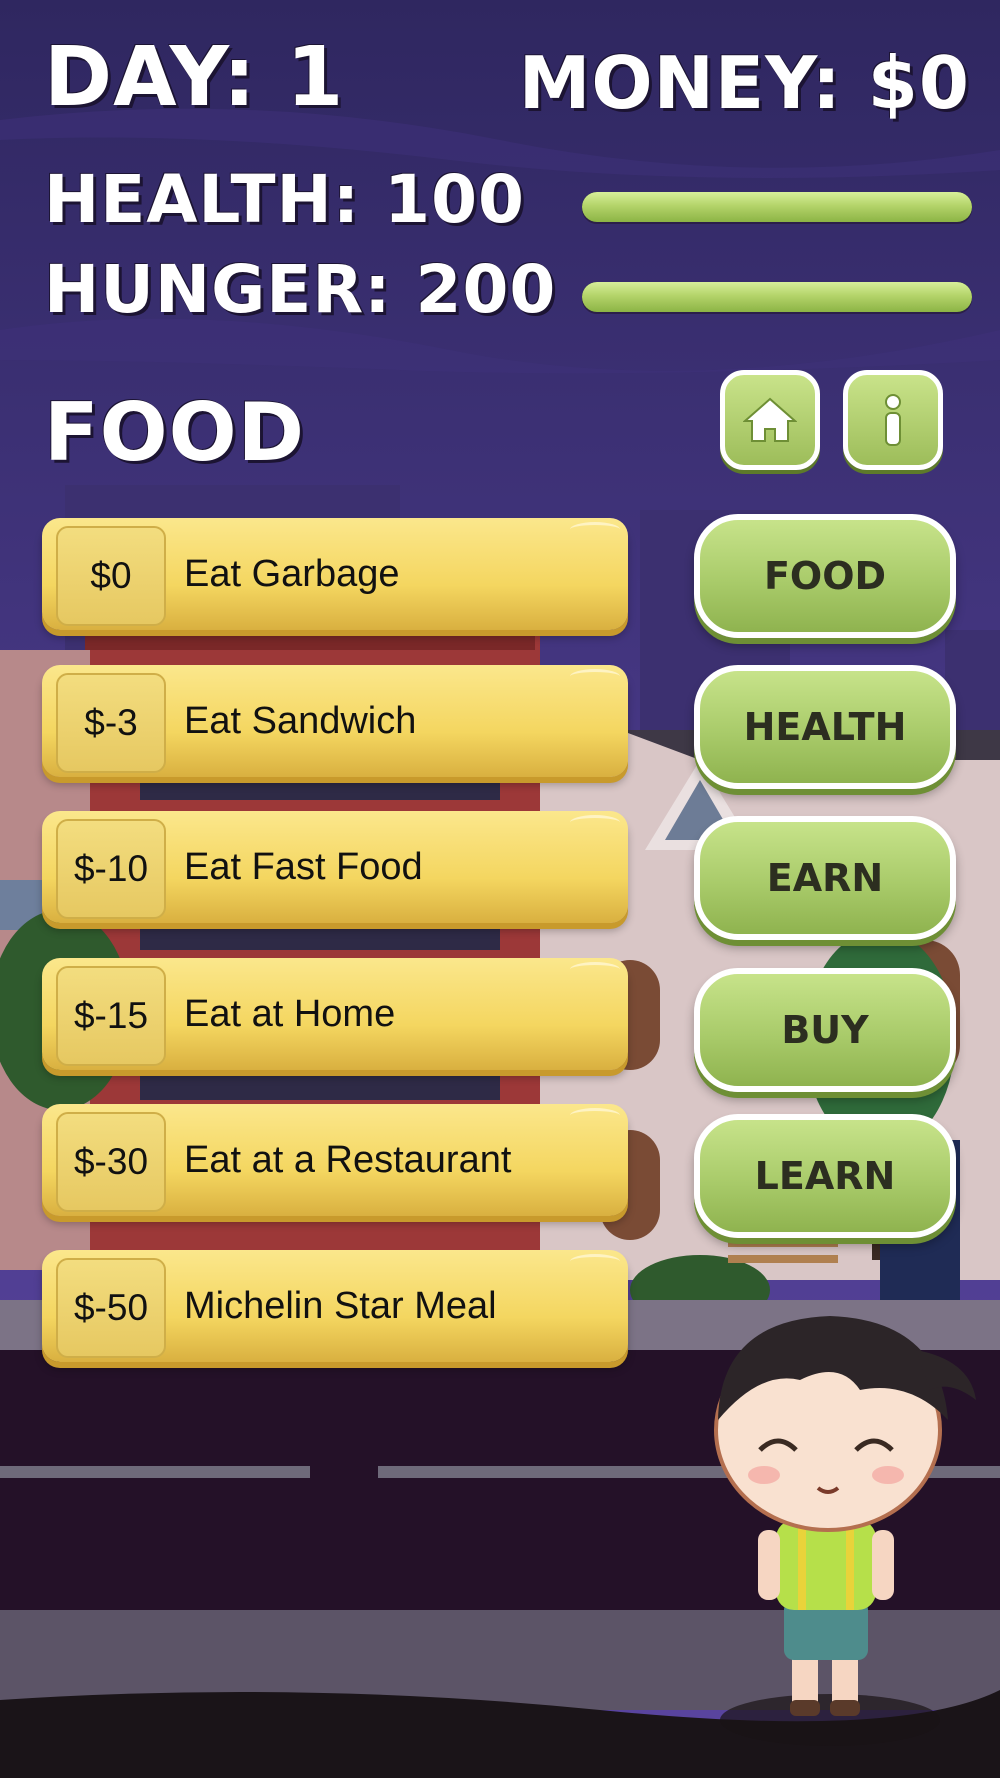 The height and width of the screenshot is (1778, 1000). I want to click on section-title: FOOD, so click(175, 432).